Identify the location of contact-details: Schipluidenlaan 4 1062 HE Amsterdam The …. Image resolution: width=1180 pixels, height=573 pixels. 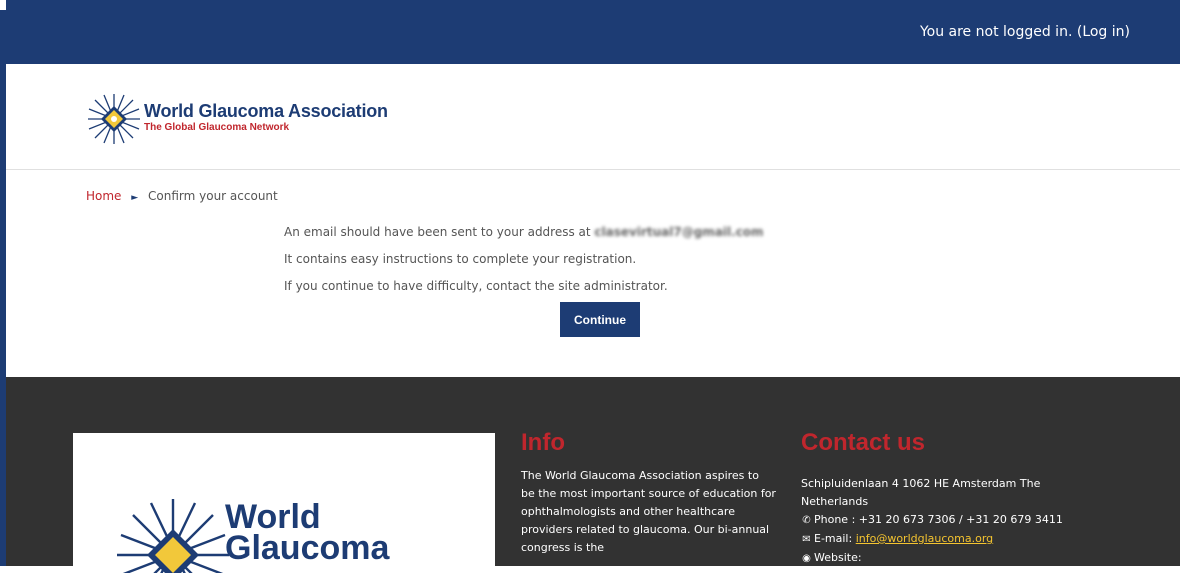
(938, 521).